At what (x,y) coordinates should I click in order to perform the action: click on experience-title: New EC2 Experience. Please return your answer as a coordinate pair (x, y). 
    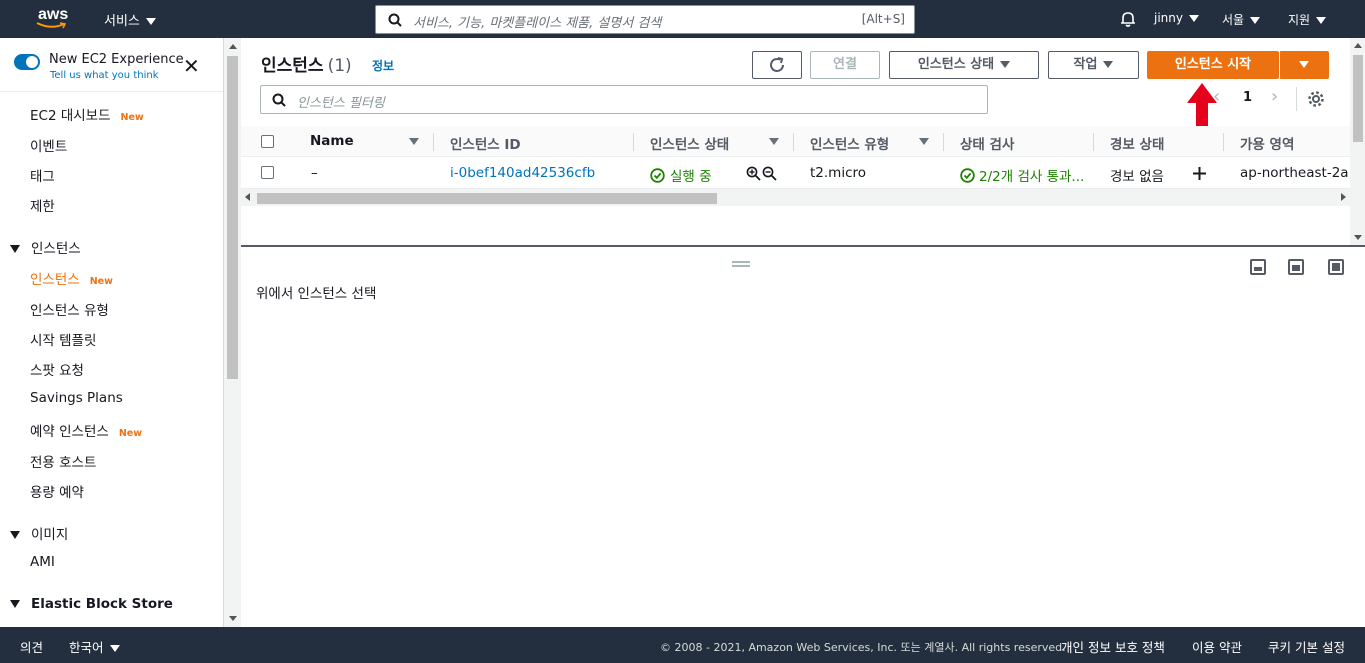
    Looking at the image, I should click on (116, 59).